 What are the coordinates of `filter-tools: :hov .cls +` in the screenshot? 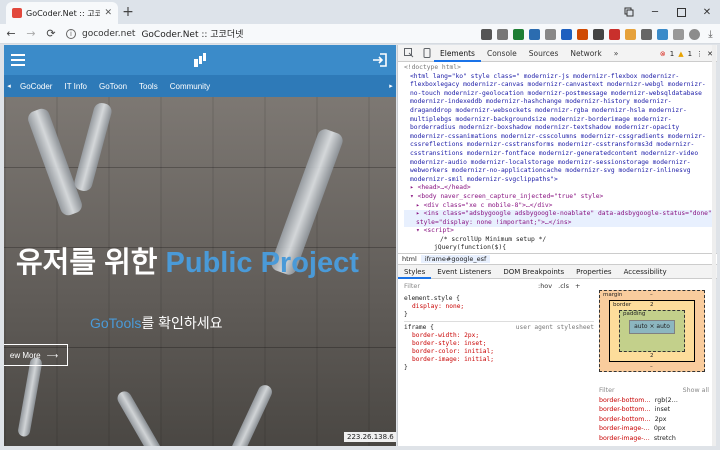 It's located at (559, 286).